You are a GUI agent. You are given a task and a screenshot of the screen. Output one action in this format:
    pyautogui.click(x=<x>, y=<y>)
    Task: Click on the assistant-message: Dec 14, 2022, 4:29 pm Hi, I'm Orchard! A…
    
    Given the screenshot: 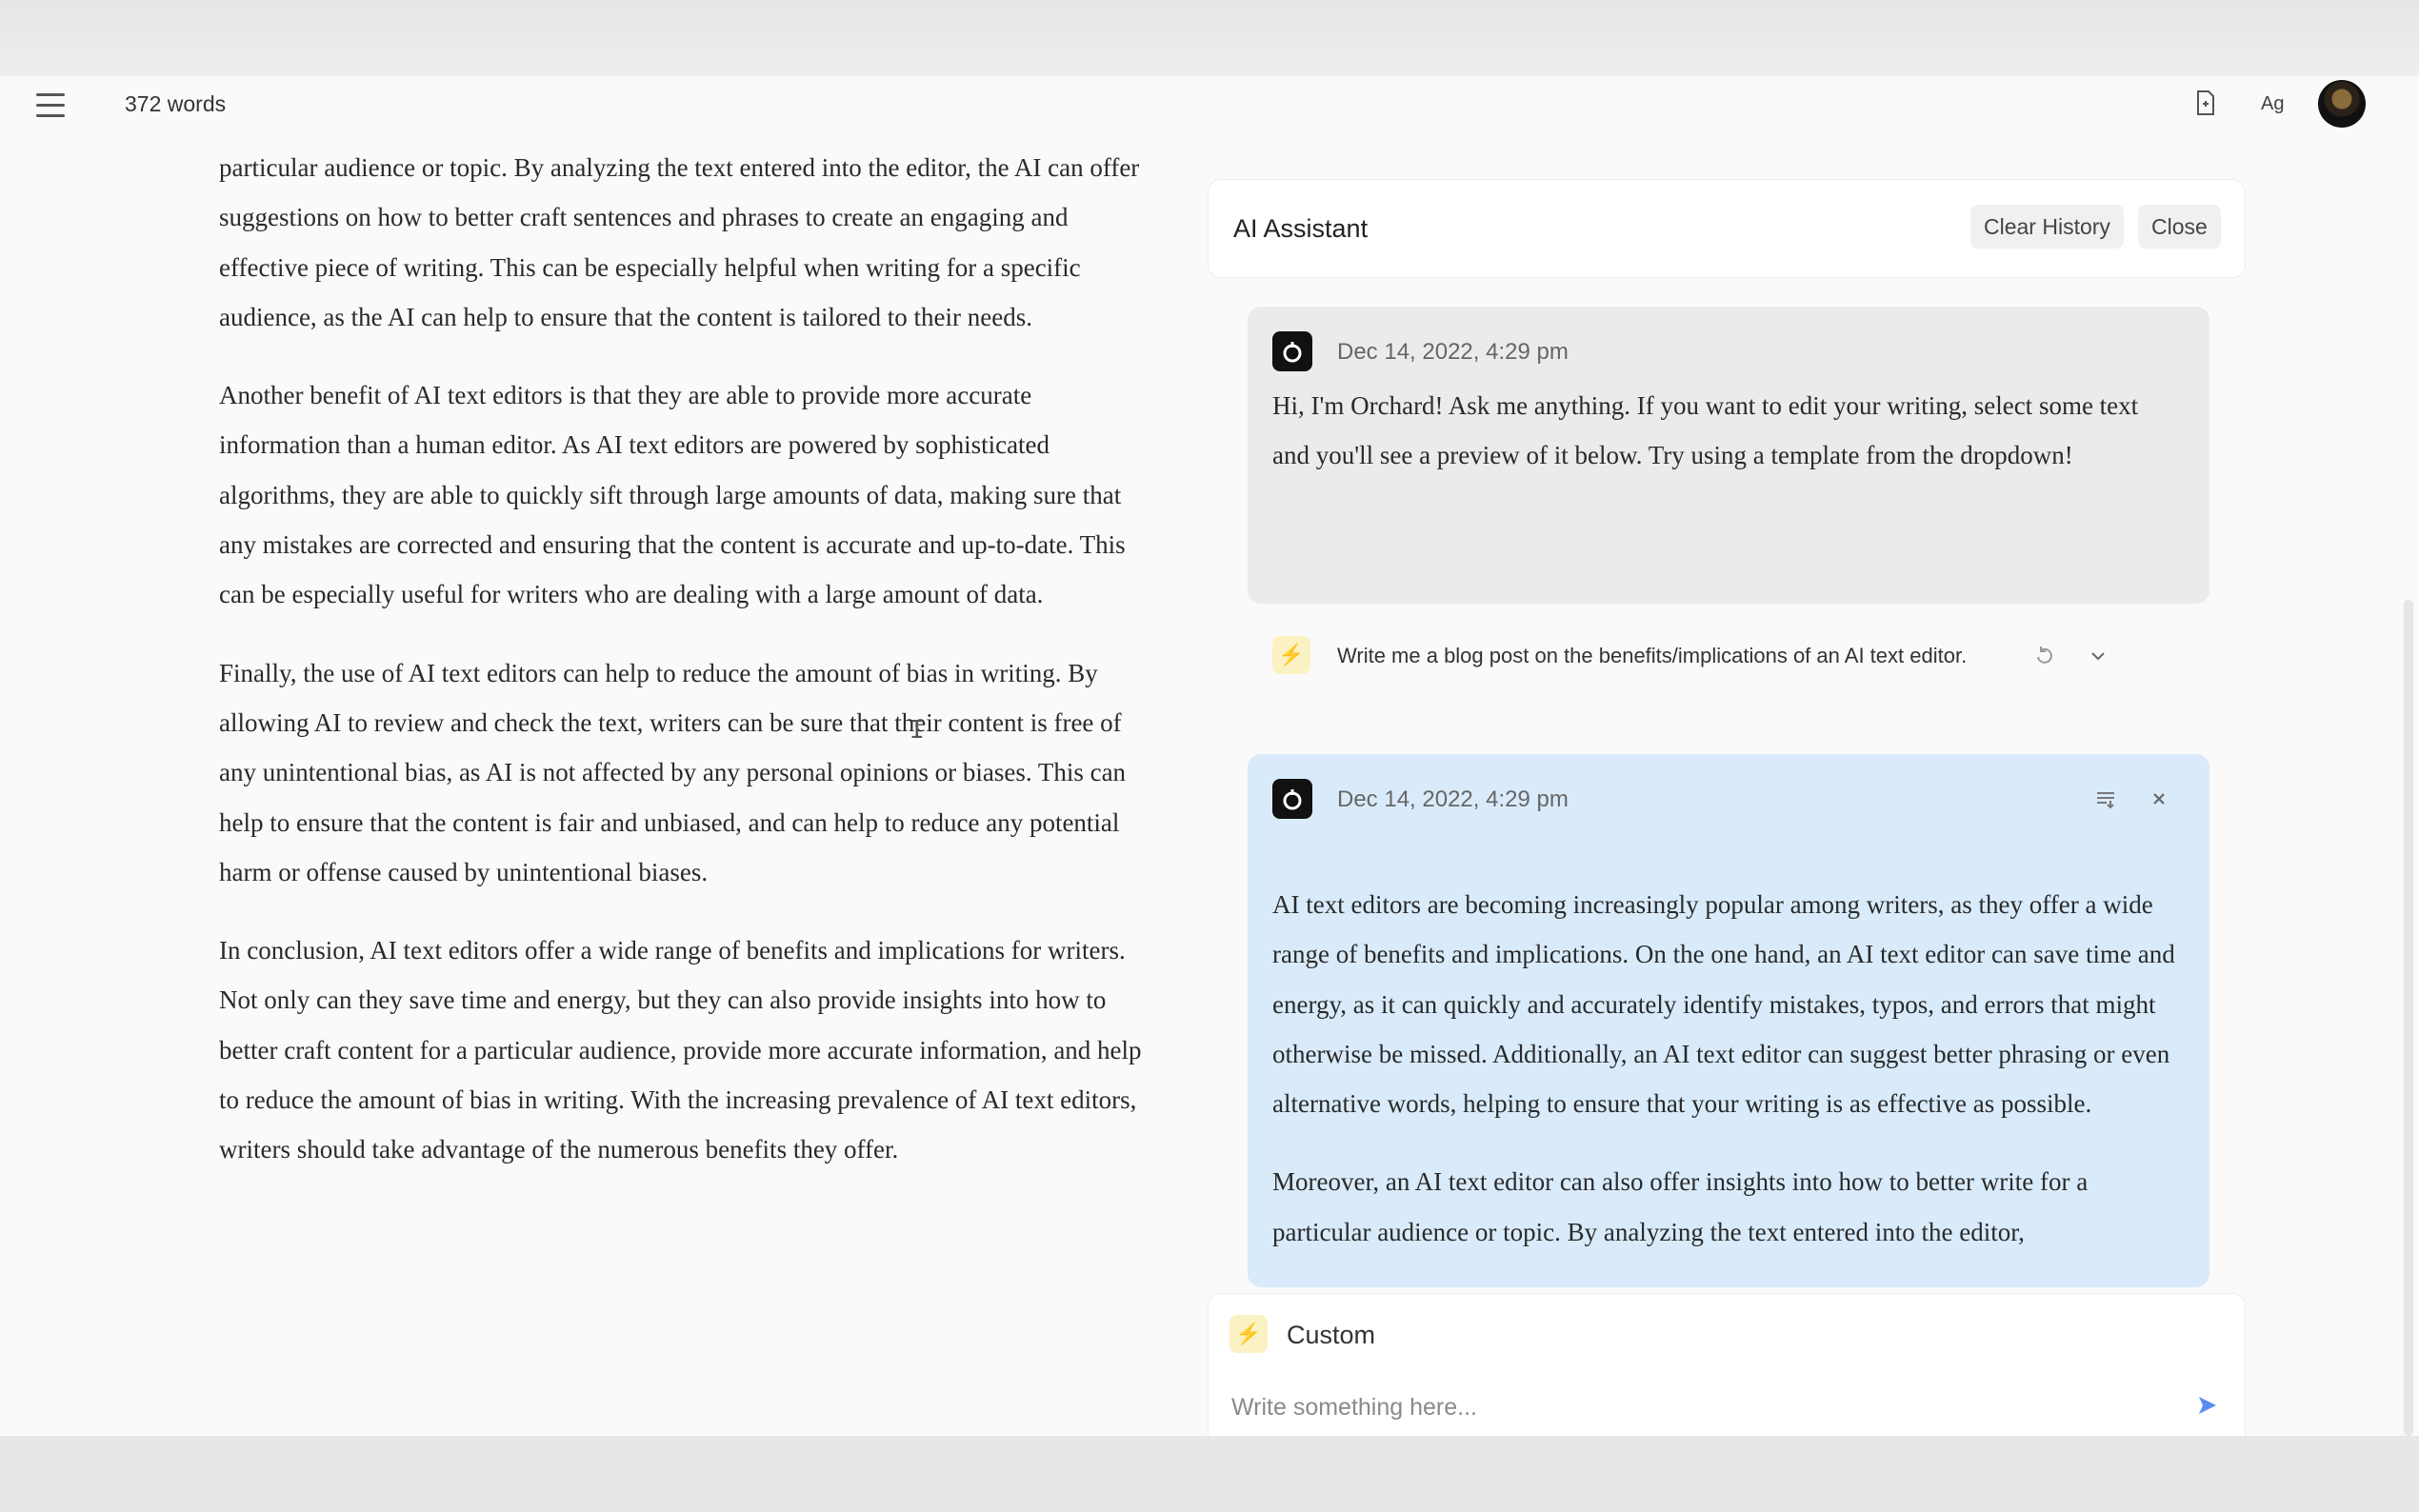 What is the action you would take?
    pyautogui.click(x=1728, y=455)
    